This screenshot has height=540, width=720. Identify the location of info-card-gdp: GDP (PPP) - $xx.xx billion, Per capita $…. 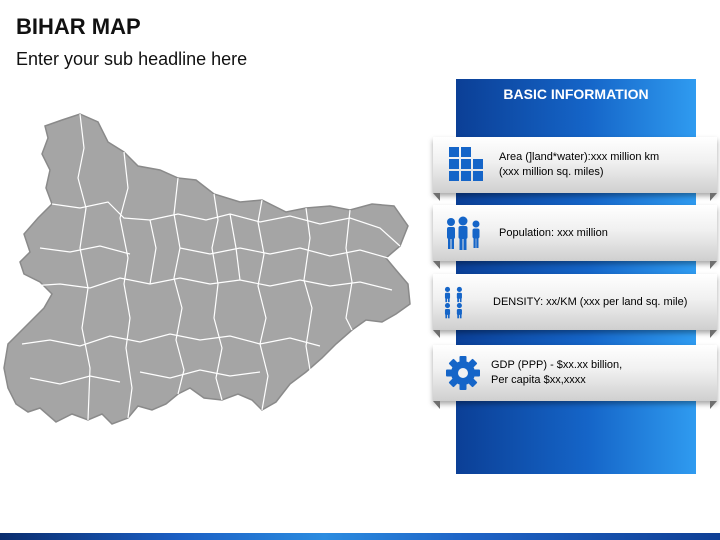
(575, 373).